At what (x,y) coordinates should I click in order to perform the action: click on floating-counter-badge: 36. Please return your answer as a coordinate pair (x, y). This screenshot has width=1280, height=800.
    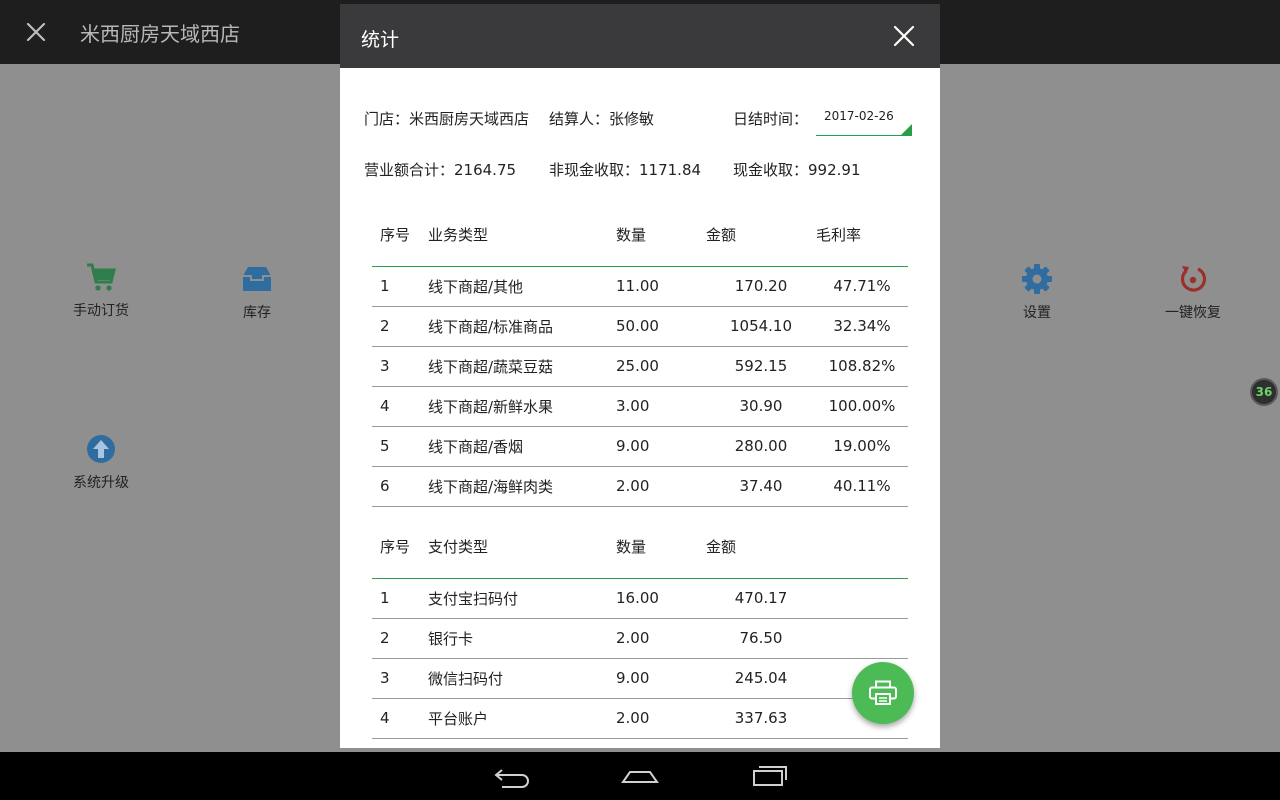
    Looking at the image, I should click on (1264, 392).